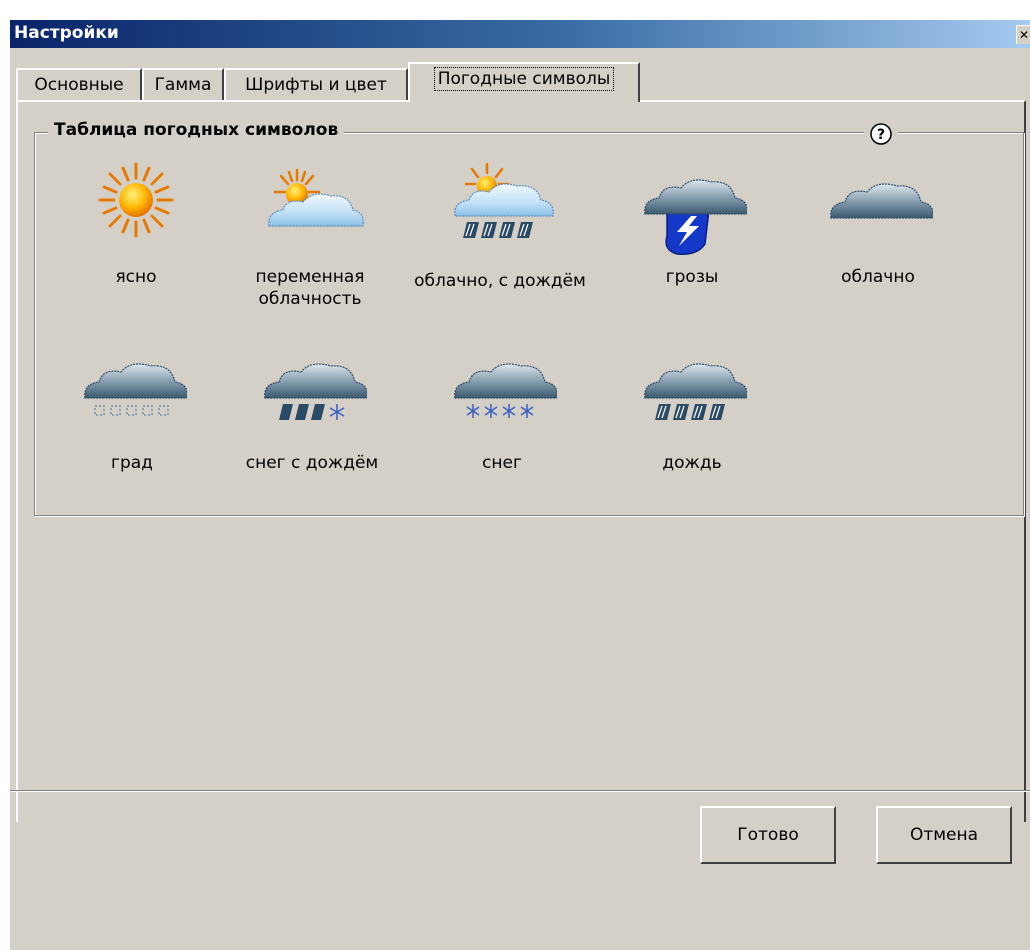 This screenshot has height=950, width=1030. What do you see at coordinates (196, 130) in the screenshot?
I see `group-title: Таблица погодных символов` at bounding box center [196, 130].